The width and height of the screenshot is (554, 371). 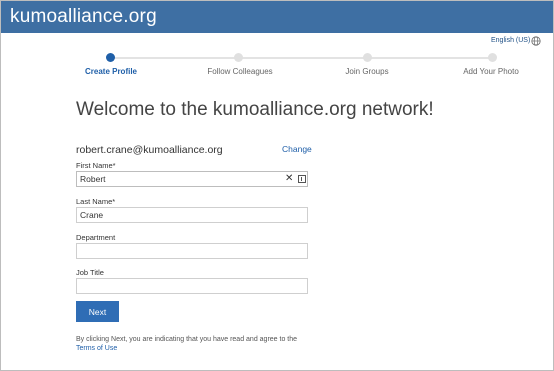 I want to click on step-dot-follow-colleagues, so click(x=238, y=57).